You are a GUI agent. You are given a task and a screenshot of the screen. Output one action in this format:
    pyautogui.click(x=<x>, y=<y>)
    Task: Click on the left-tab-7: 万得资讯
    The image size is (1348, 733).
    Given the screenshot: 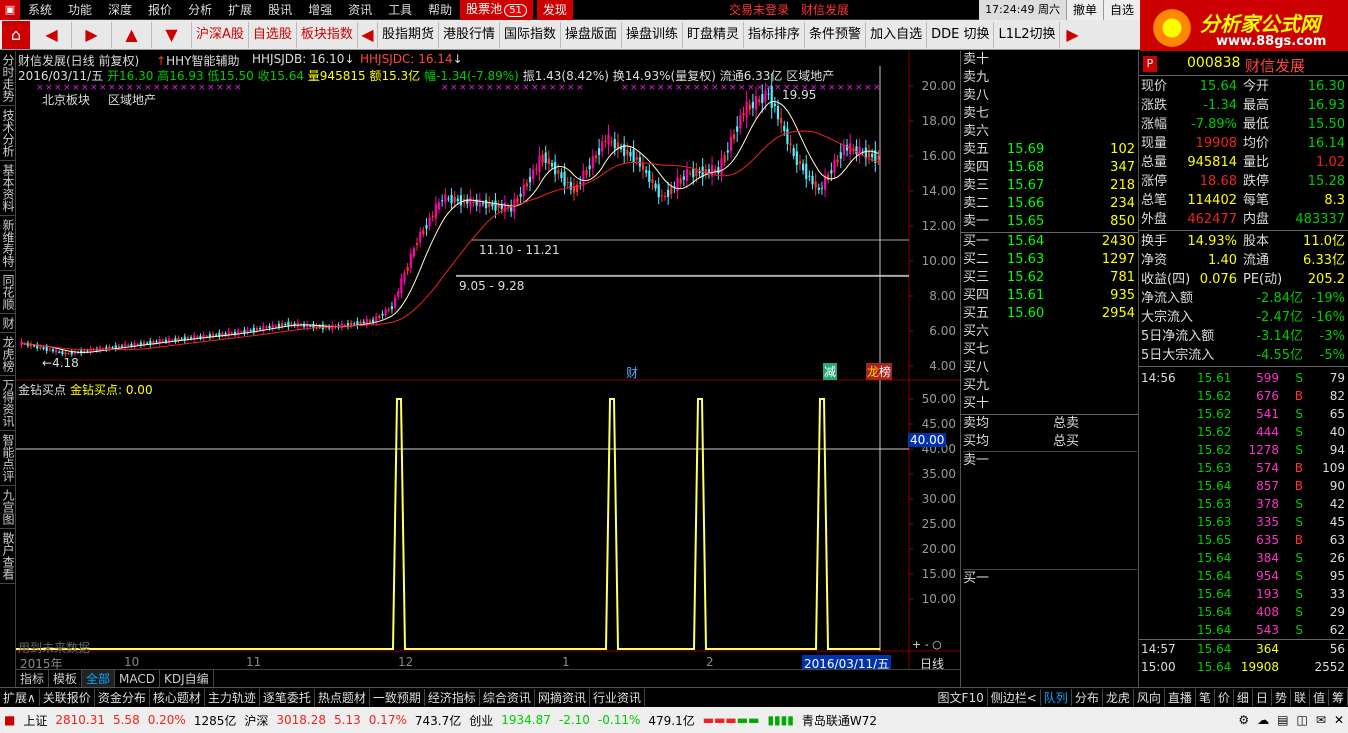 What is the action you would take?
    pyautogui.click(x=8, y=403)
    